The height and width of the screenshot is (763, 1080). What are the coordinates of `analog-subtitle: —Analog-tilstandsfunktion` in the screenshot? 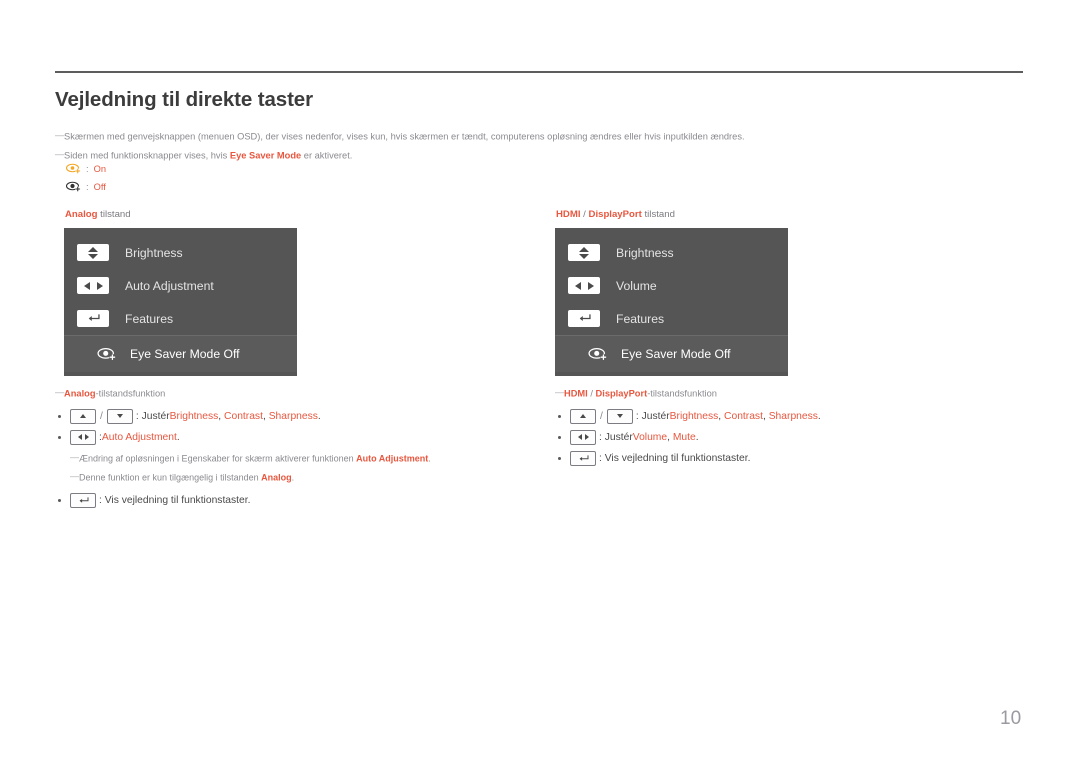 It's located at (243, 393).